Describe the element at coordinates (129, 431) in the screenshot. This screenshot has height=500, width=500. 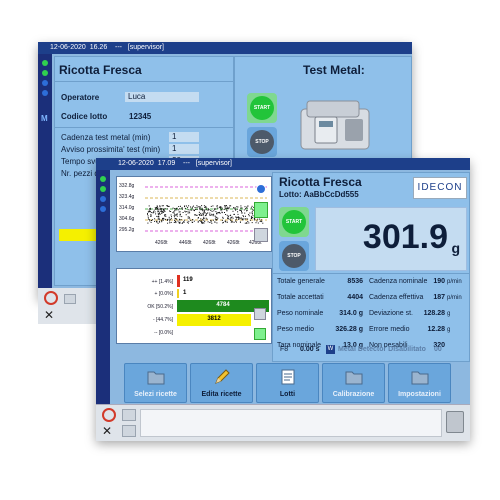
I see `scroll-down-button` at that location.